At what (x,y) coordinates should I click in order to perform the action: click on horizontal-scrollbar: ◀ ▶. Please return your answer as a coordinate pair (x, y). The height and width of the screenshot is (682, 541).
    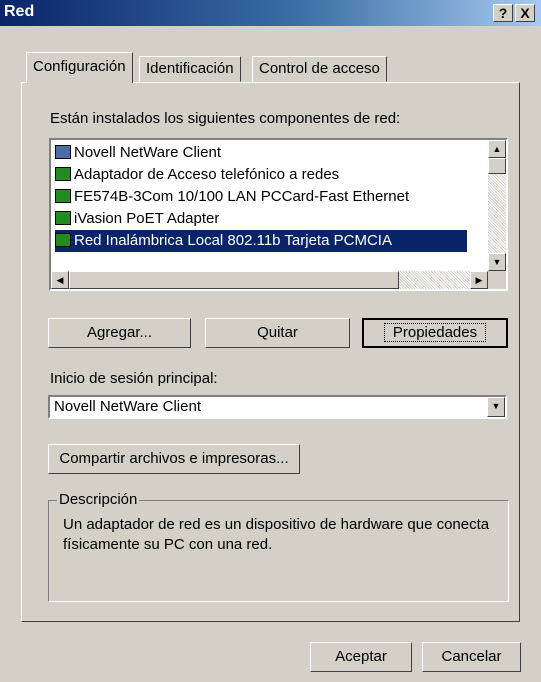
    Looking at the image, I should click on (269, 280).